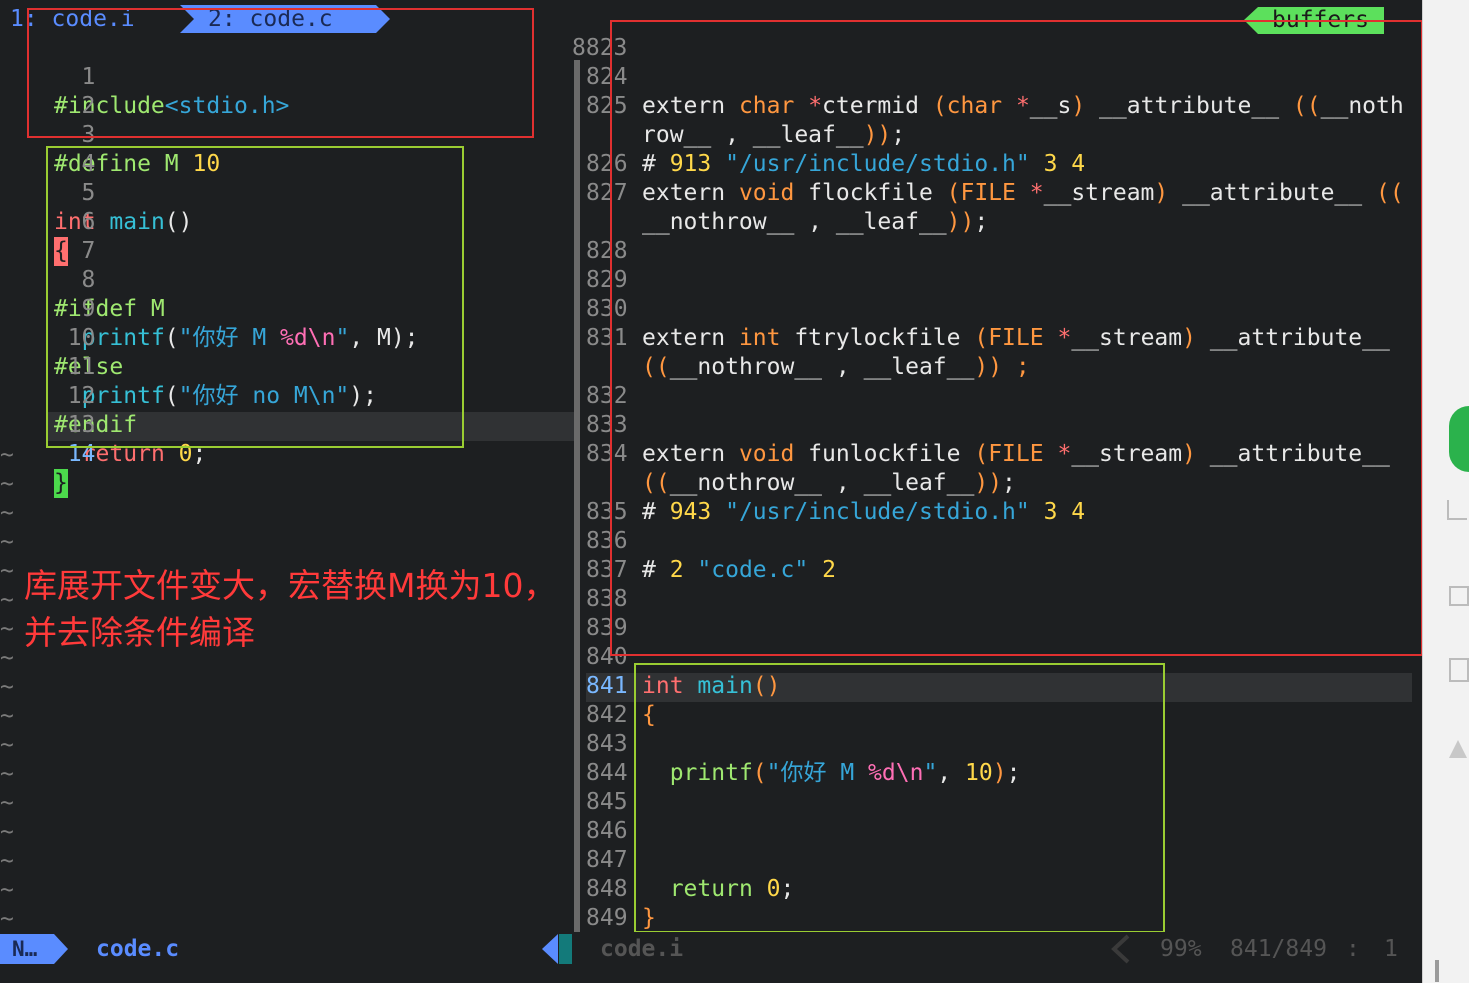 This screenshot has width=1469, height=983. What do you see at coordinates (607, 918) in the screenshot?
I see `line-number: 849` at bounding box center [607, 918].